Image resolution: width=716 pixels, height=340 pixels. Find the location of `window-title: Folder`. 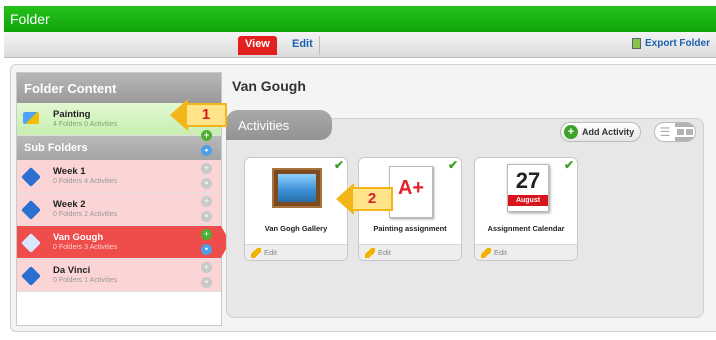

window-title: Folder is located at coordinates (30, 19).